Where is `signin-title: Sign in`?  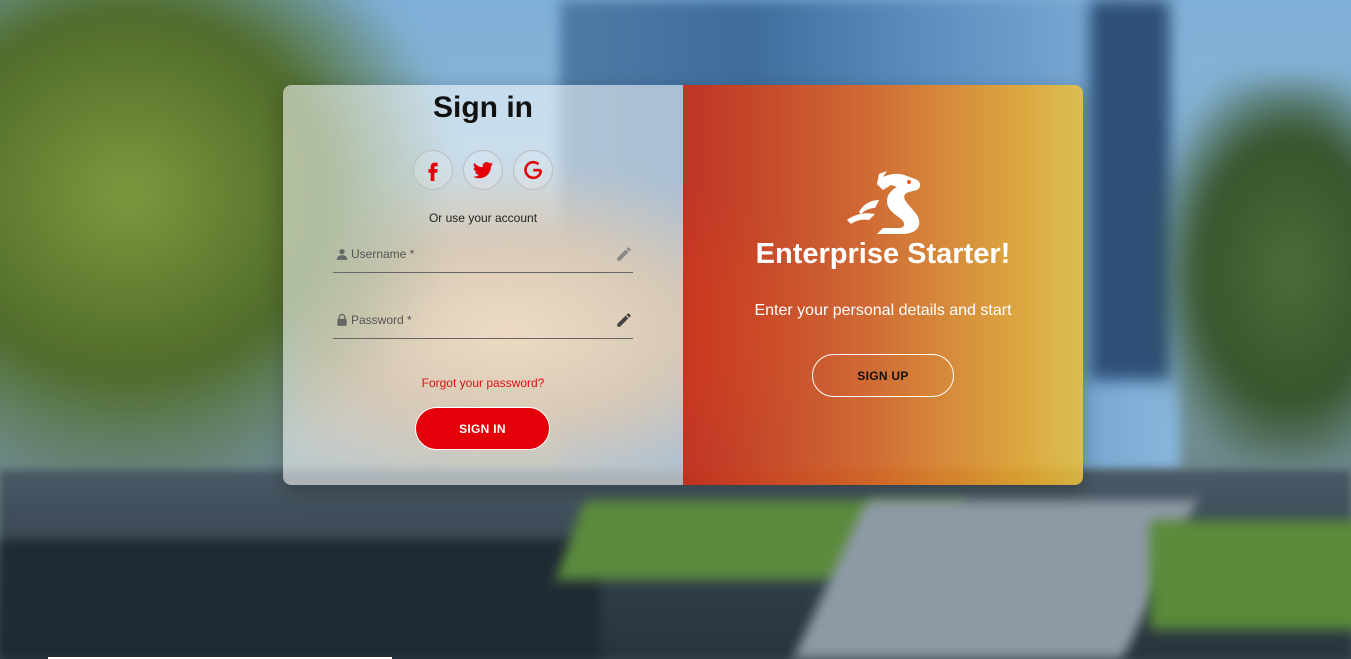
signin-title: Sign in is located at coordinates (483, 107).